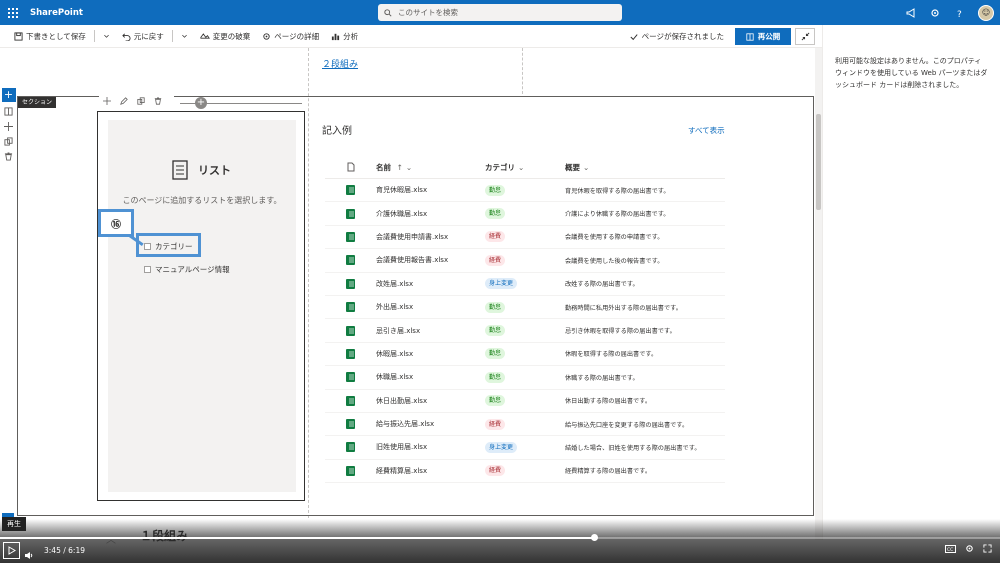 Image resolution: width=1000 pixels, height=564 pixels. I want to click on description-cell: 休暇を取得する際の届出書です。, so click(611, 355).